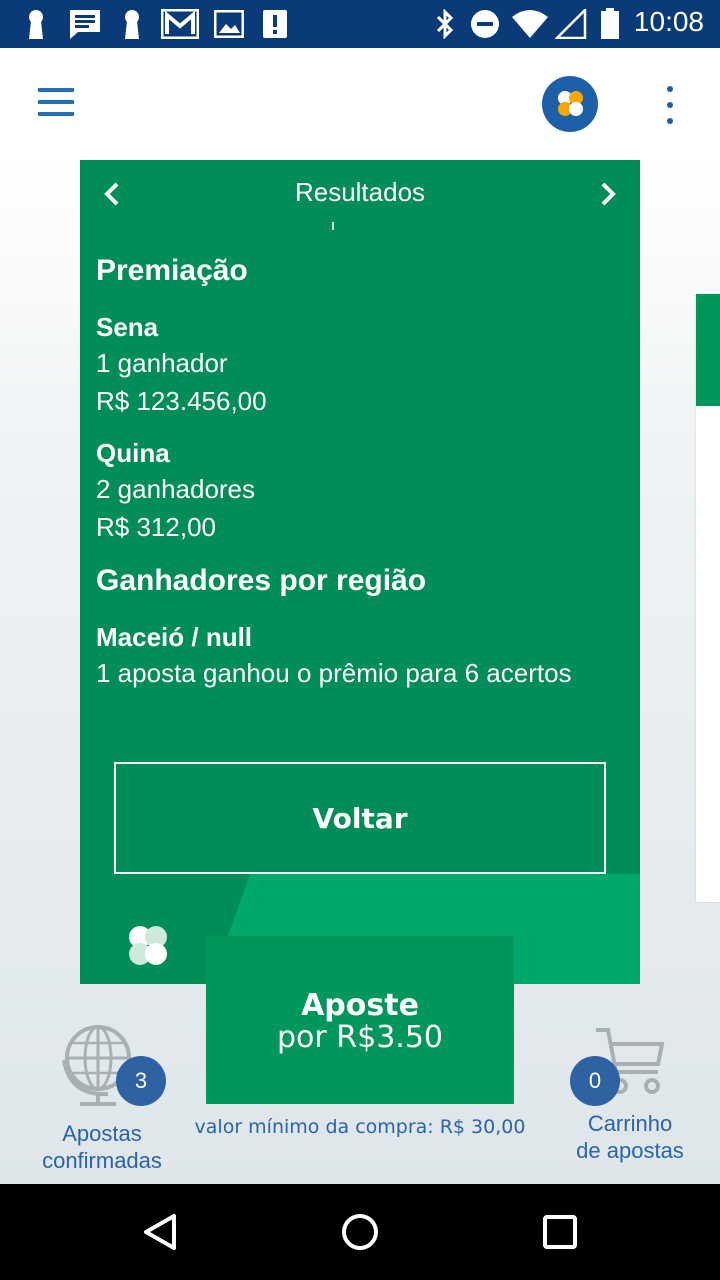 Image resolution: width=720 pixels, height=1280 pixels. I want to click on confirmed-label-line2: confirmadas, so click(102, 1160).